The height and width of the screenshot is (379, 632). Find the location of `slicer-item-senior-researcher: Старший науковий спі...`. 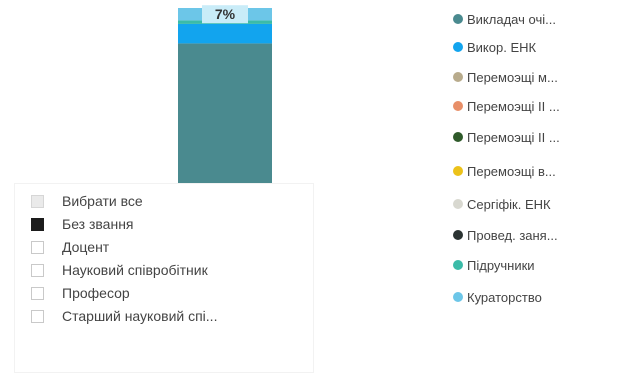

slicer-item-senior-researcher: Старший науковий спі... is located at coordinates (124, 316).